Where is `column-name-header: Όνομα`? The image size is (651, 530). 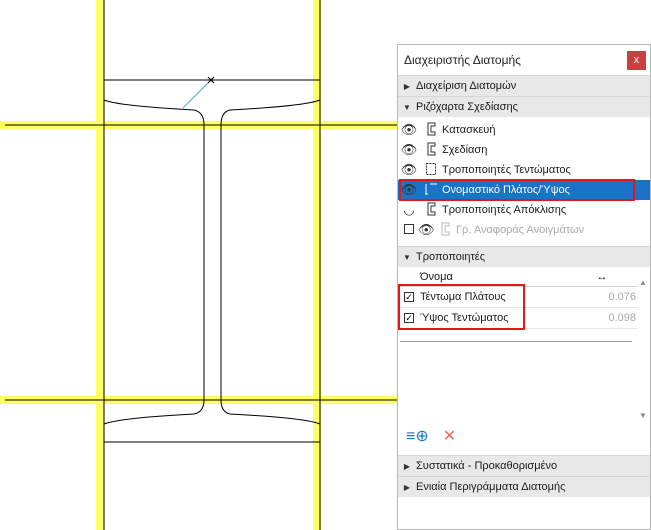
column-name-header: Όνομα is located at coordinates (436, 276).